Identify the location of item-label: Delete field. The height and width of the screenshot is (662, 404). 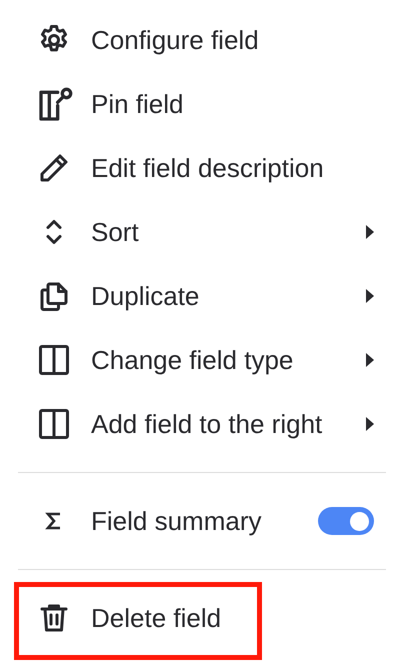
(156, 618).